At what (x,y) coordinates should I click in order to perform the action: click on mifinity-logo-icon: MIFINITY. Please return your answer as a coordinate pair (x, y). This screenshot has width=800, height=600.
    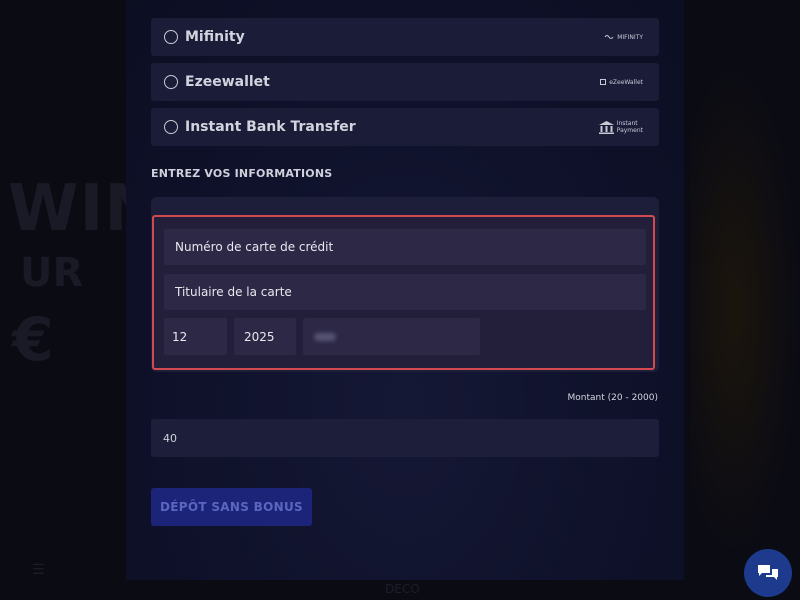
    Looking at the image, I should click on (623, 37).